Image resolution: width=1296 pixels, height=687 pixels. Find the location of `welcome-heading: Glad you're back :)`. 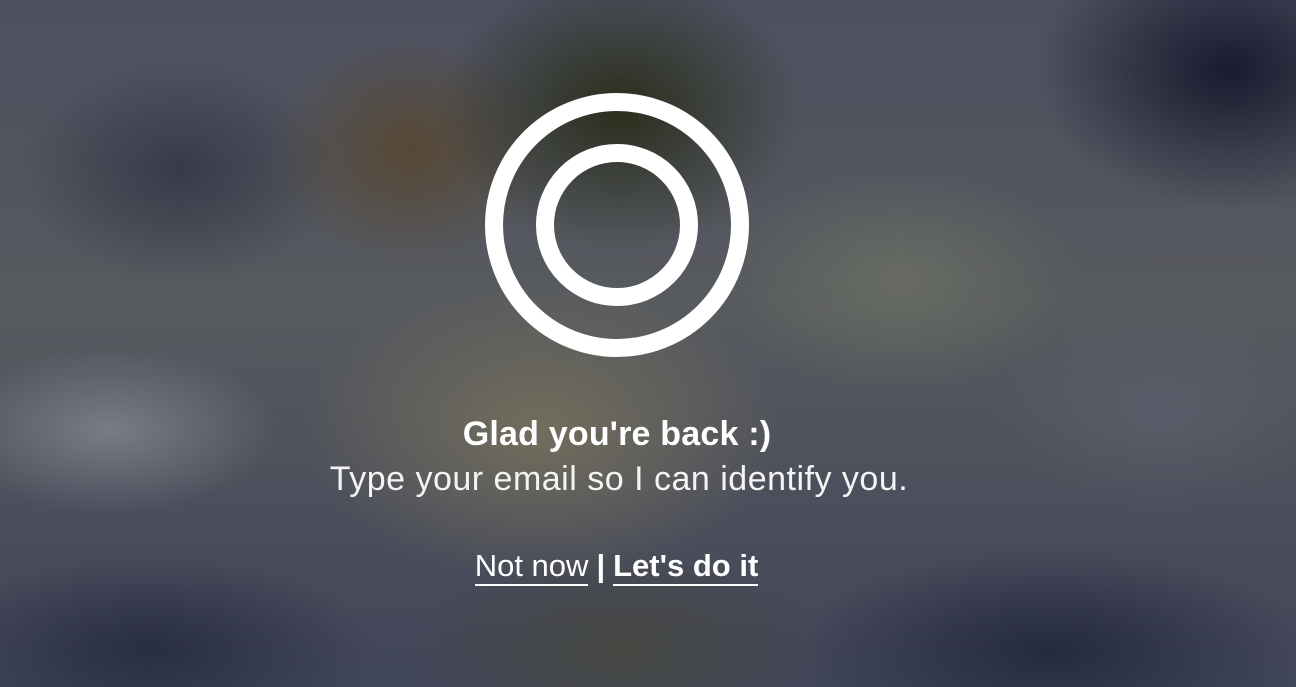

welcome-heading: Glad you're back :) is located at coordinates (617, 434).